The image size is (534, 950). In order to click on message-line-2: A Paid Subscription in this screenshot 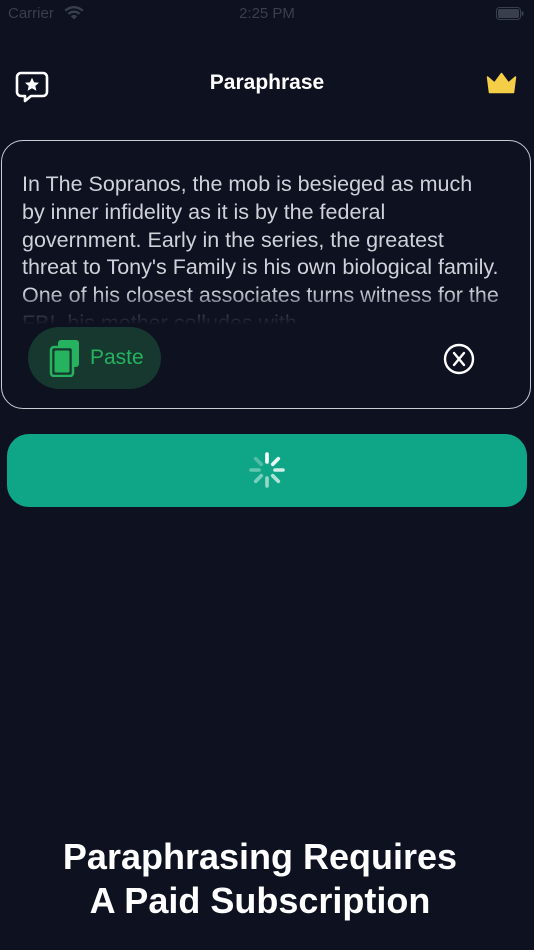, I will do `click(260, 900)`.